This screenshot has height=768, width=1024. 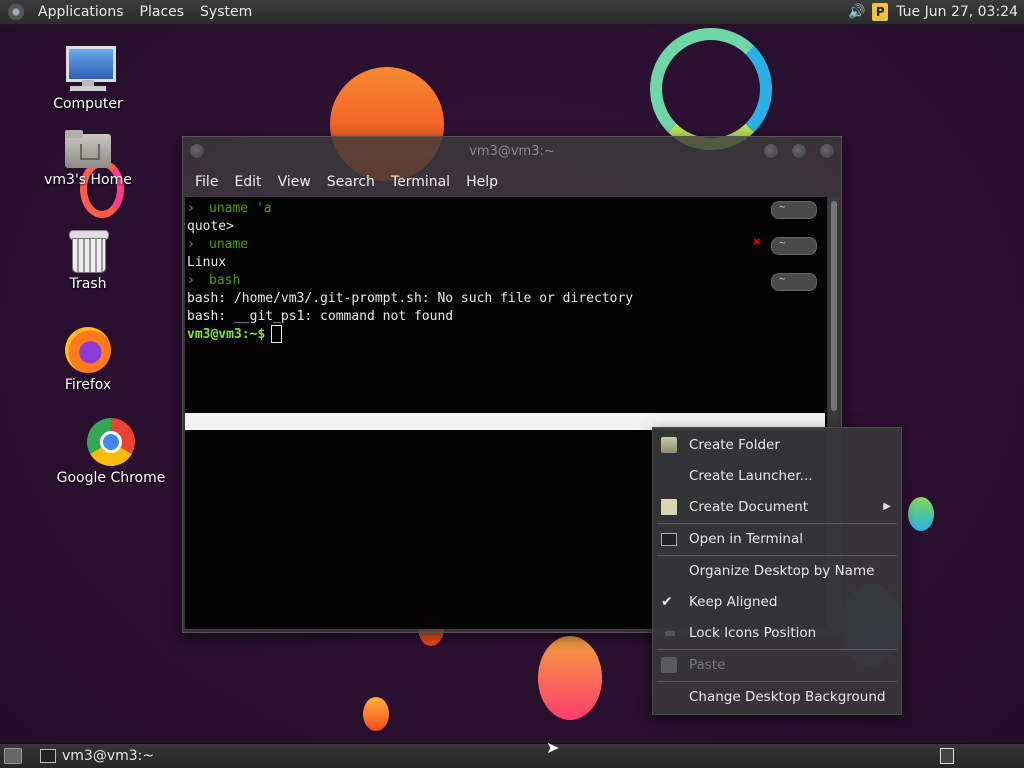 I want to click on terminal-line: Linux, so click(x=207, y=262).